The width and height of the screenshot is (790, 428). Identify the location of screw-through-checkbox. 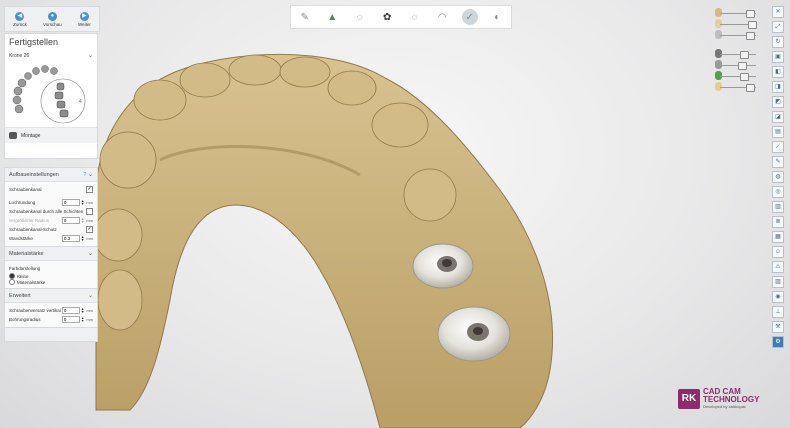
(89, 211).